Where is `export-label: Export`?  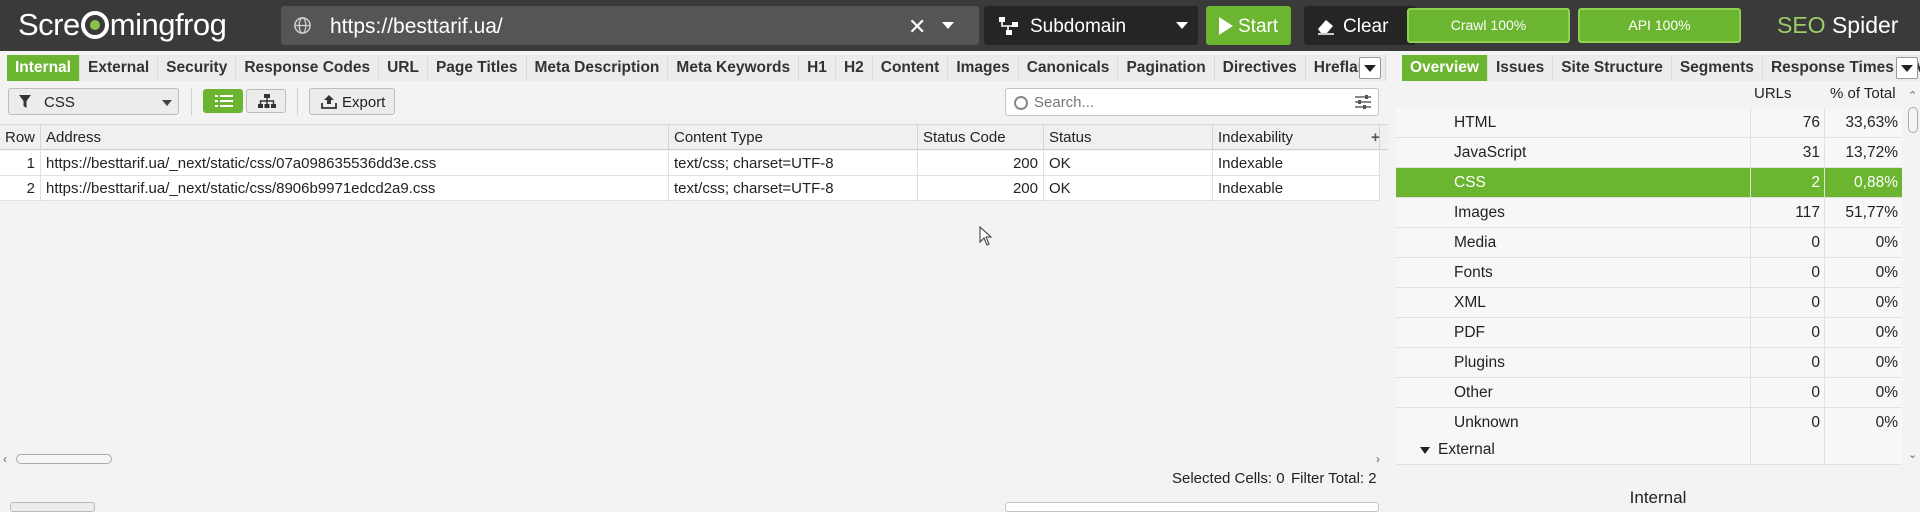
export-label: Export is located at coordinates (364, 102).